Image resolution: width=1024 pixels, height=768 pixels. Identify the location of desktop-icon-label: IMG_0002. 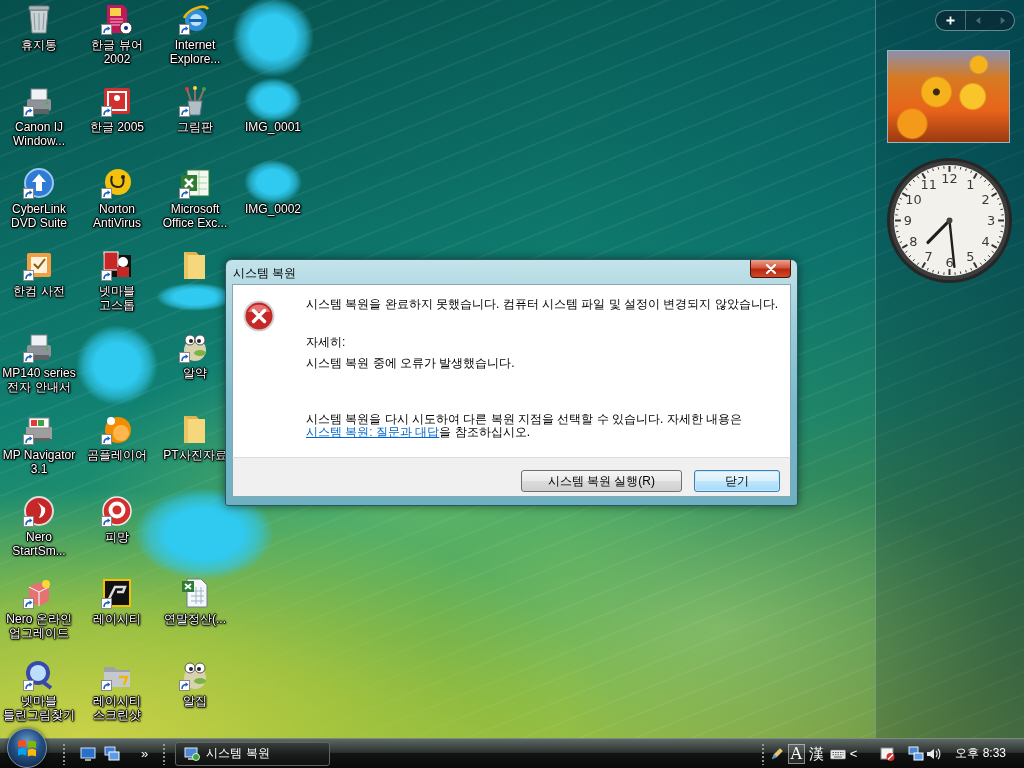
(272, 209).